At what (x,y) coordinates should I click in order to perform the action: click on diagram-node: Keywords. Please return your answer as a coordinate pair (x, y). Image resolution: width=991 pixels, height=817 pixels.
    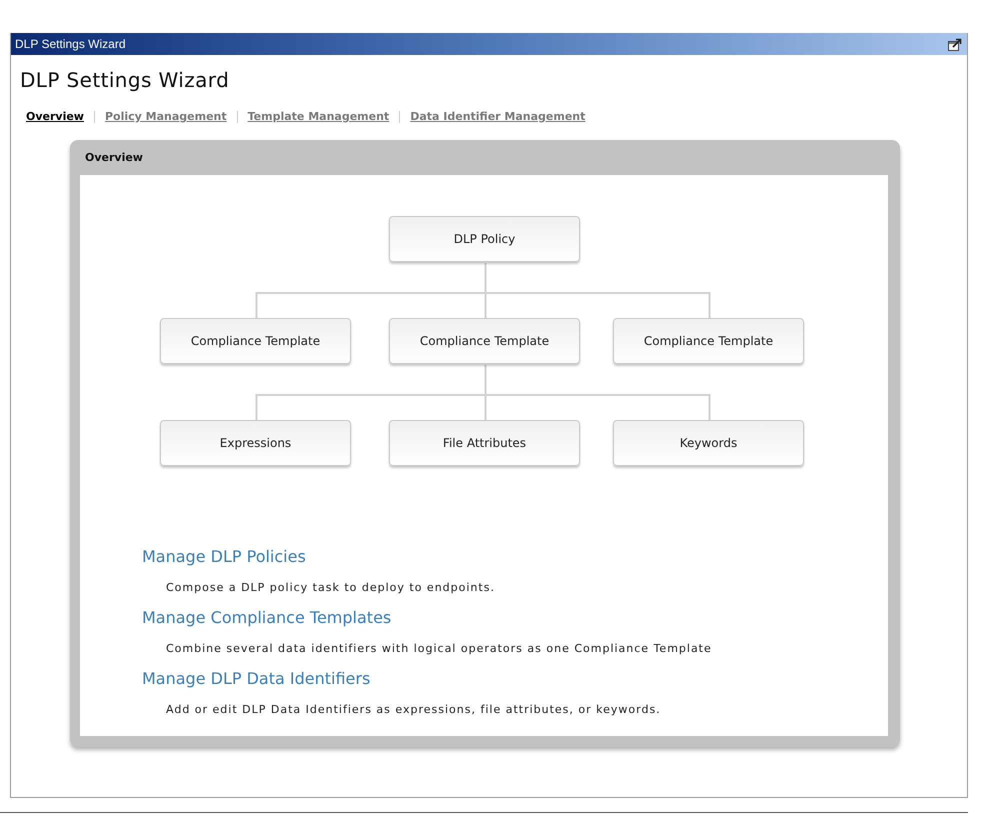
    Looking at the image, I should click on (708, 443).